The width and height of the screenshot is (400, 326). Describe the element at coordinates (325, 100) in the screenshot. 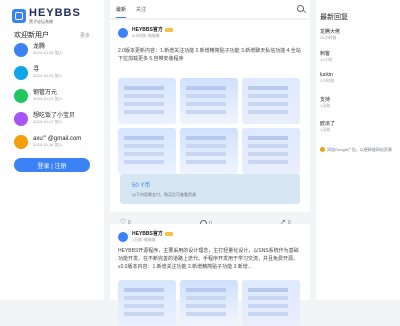

I see `reply-user: 支持` at that location.